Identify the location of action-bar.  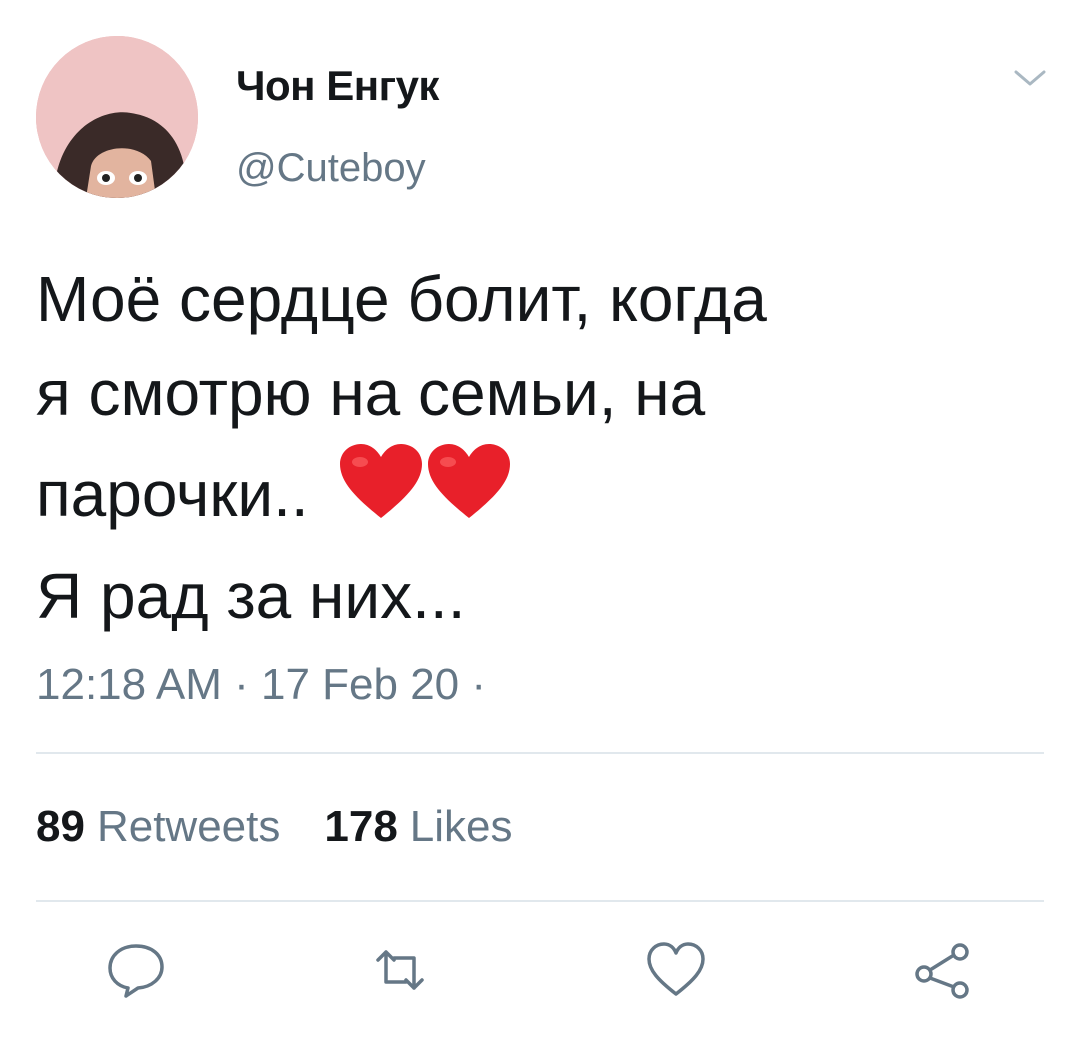
(540, 970).